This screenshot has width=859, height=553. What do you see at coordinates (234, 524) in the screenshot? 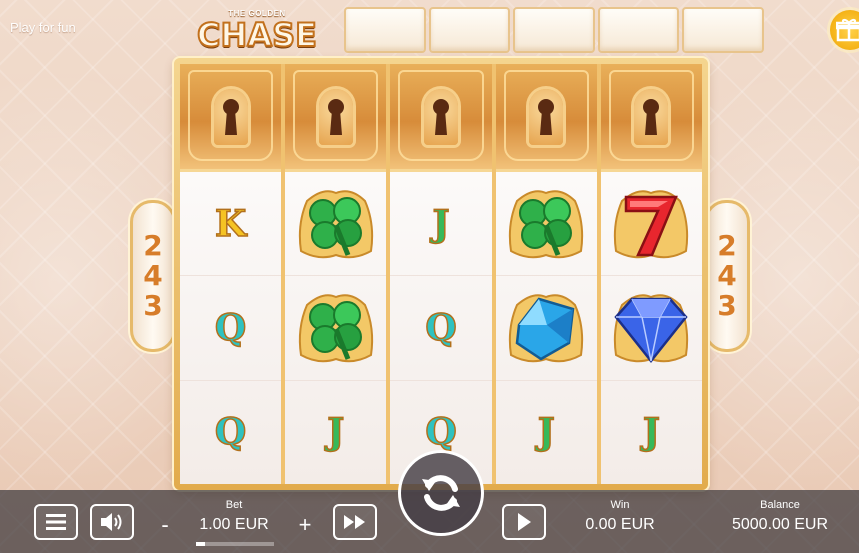
I see `bet-value: 1.00 EUR` at bounding box center [234, 524].